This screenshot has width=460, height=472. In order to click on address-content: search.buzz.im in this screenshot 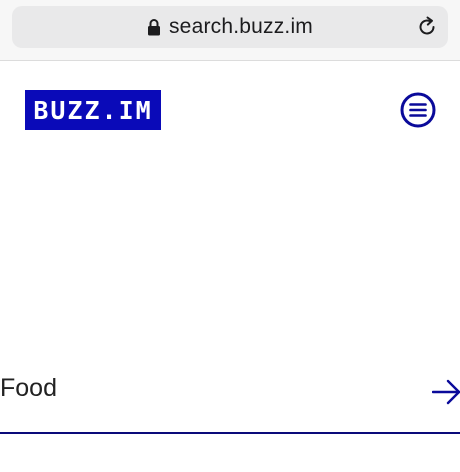, I will do `click(230, 27)`.